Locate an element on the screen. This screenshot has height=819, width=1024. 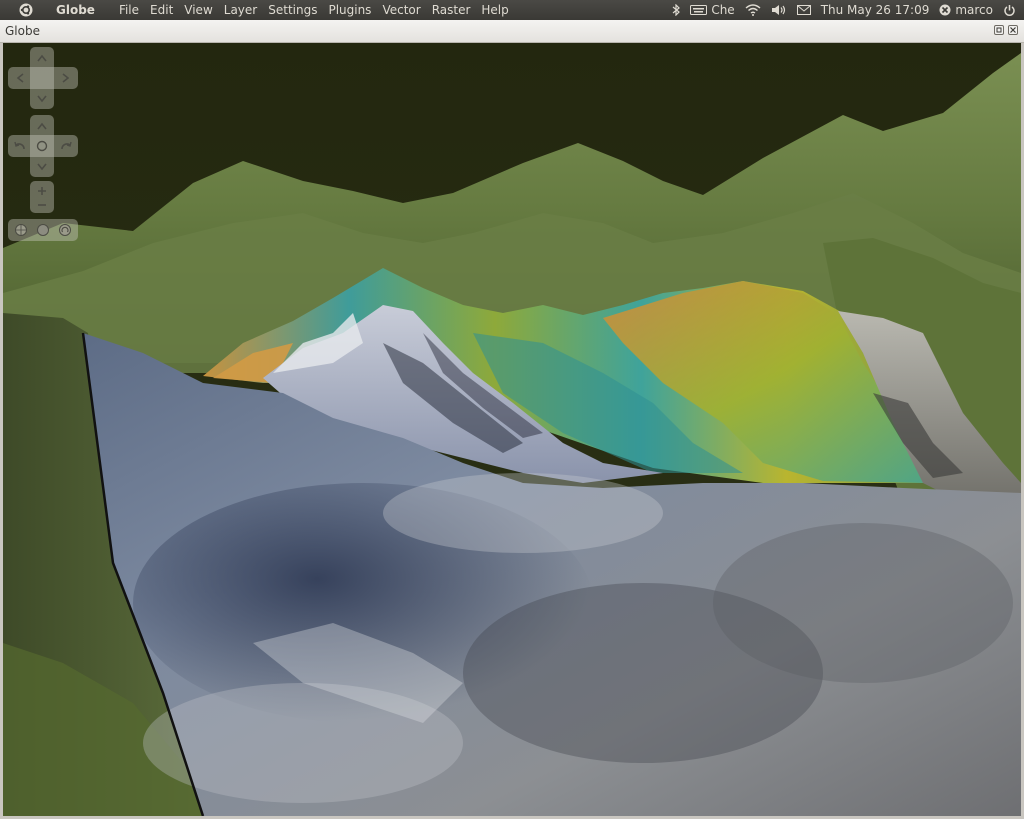
chevron-left-icon is located at coordinates (20, 78).